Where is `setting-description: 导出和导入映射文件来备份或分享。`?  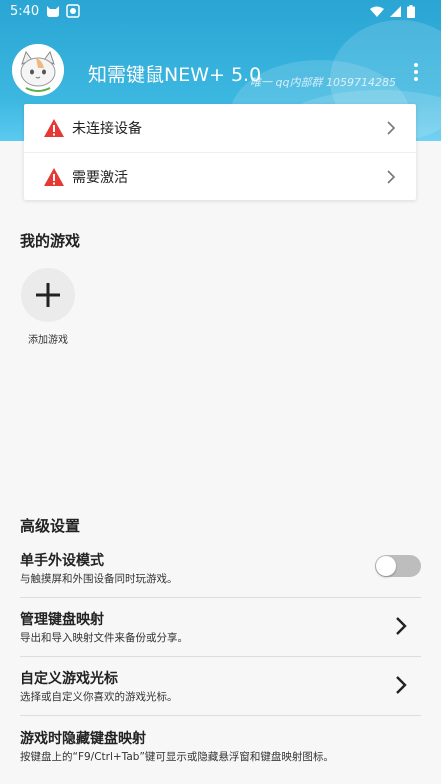 setting-description: 导出和导入映射文件来备份或分享。 is located at coordinates (104, 638).